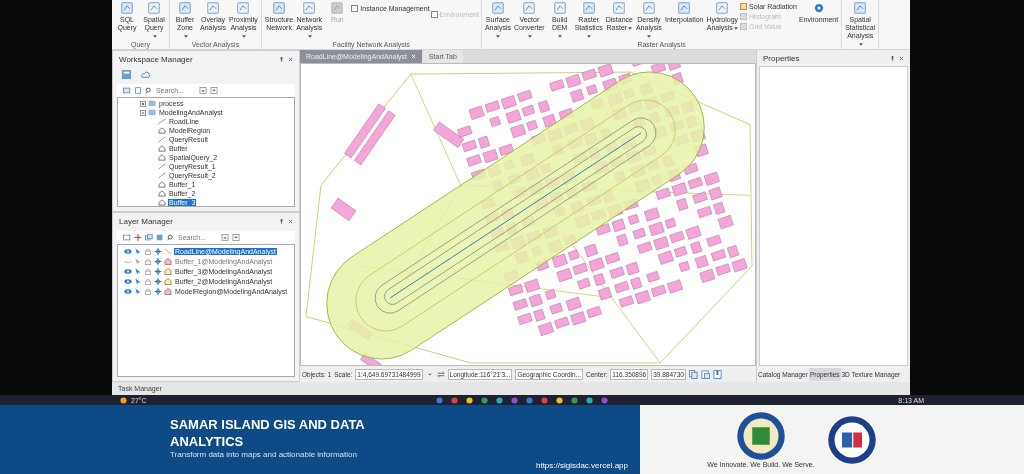  Describe the element at coordinates (126, 74) in the screenshot. I see `workspace-icon` at that location.